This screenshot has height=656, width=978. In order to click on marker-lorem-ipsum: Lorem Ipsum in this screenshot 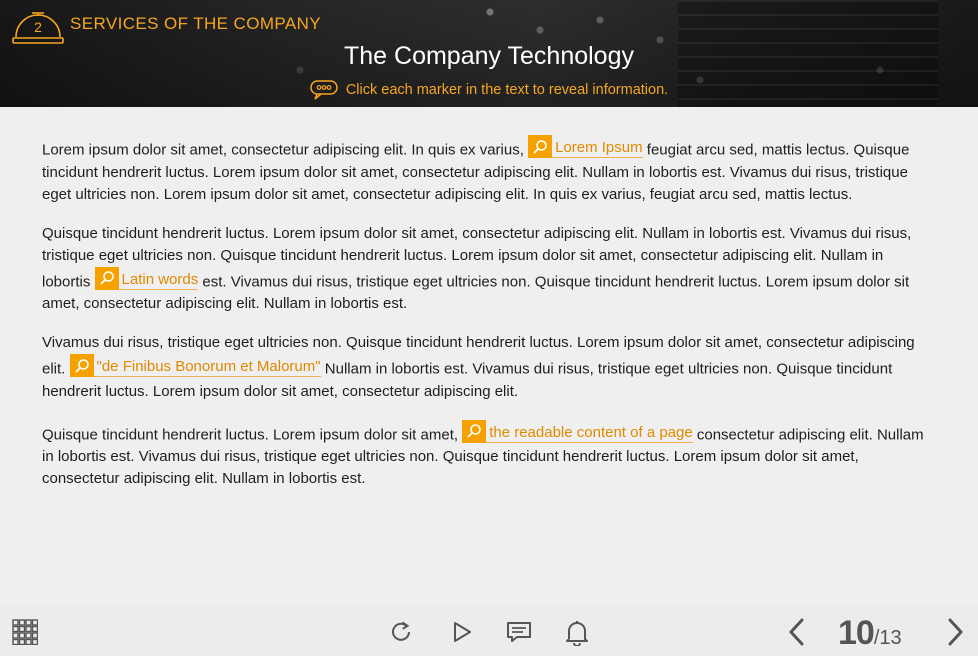, I will do `click(585, 146)`.